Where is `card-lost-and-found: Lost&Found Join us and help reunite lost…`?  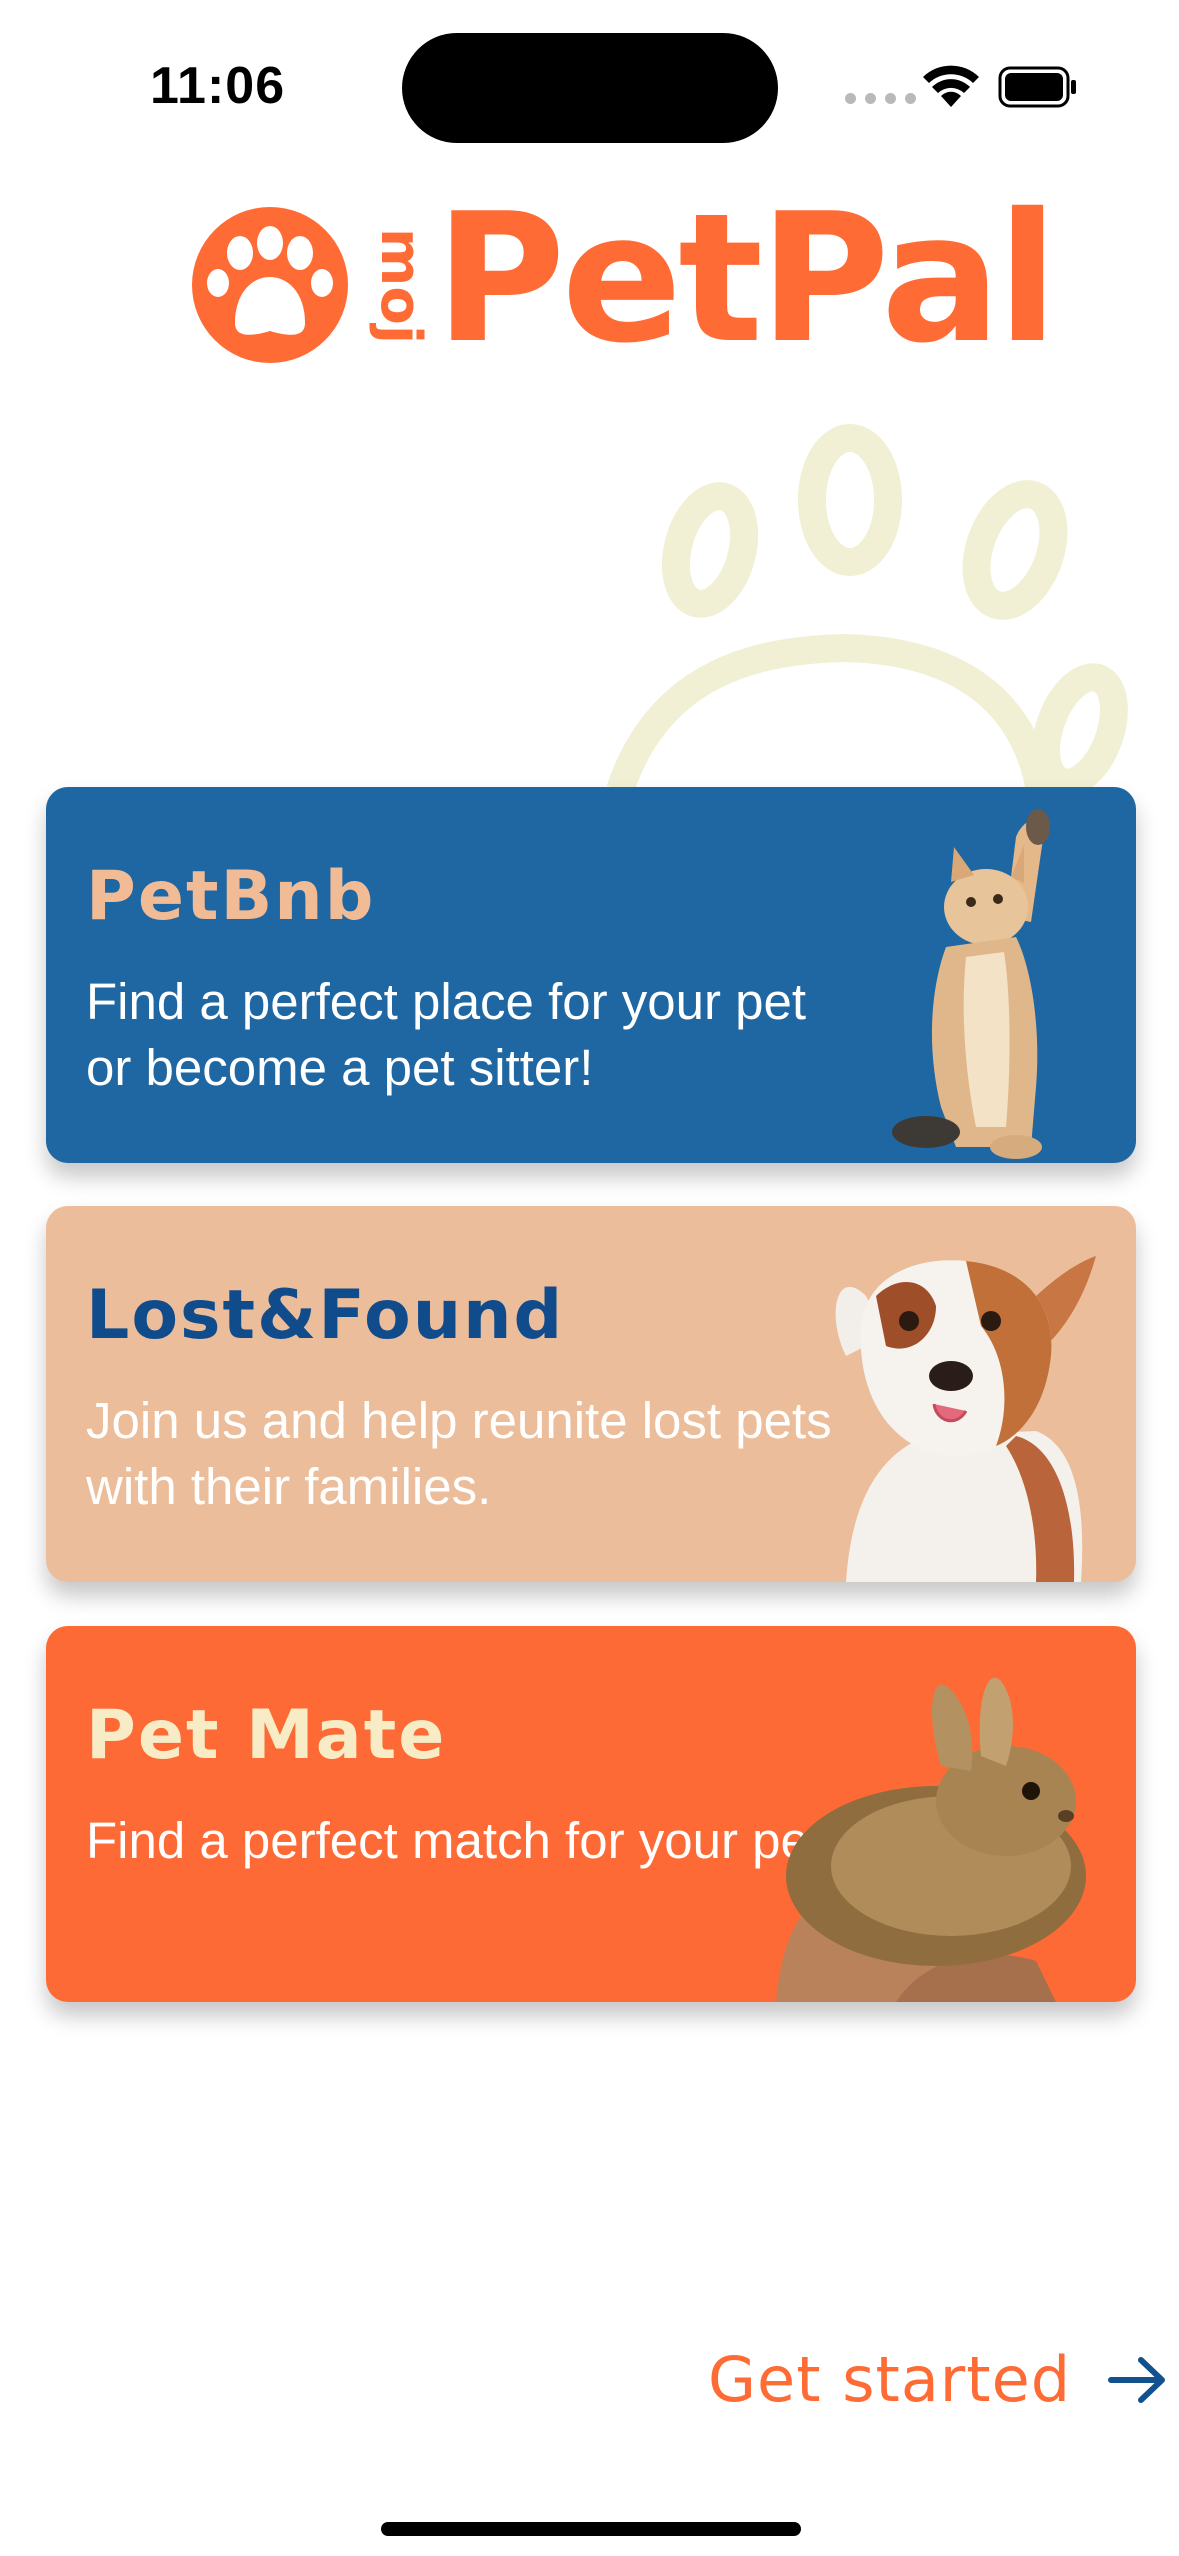
card-lost-and-found: Lost&Found Join us and help reunite lost… is located at coordinates (591, 1394).